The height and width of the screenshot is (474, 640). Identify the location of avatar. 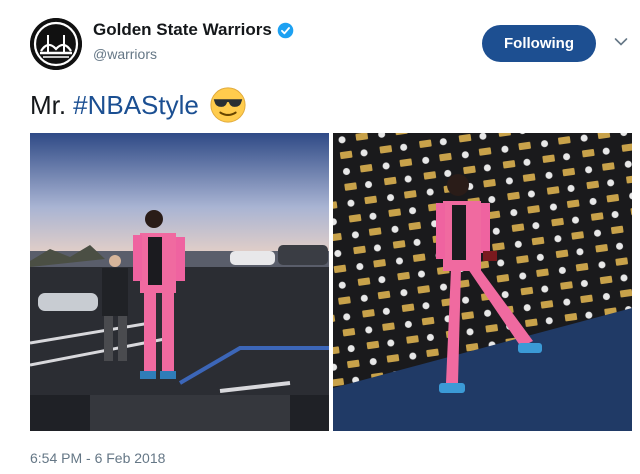
(56, 44).